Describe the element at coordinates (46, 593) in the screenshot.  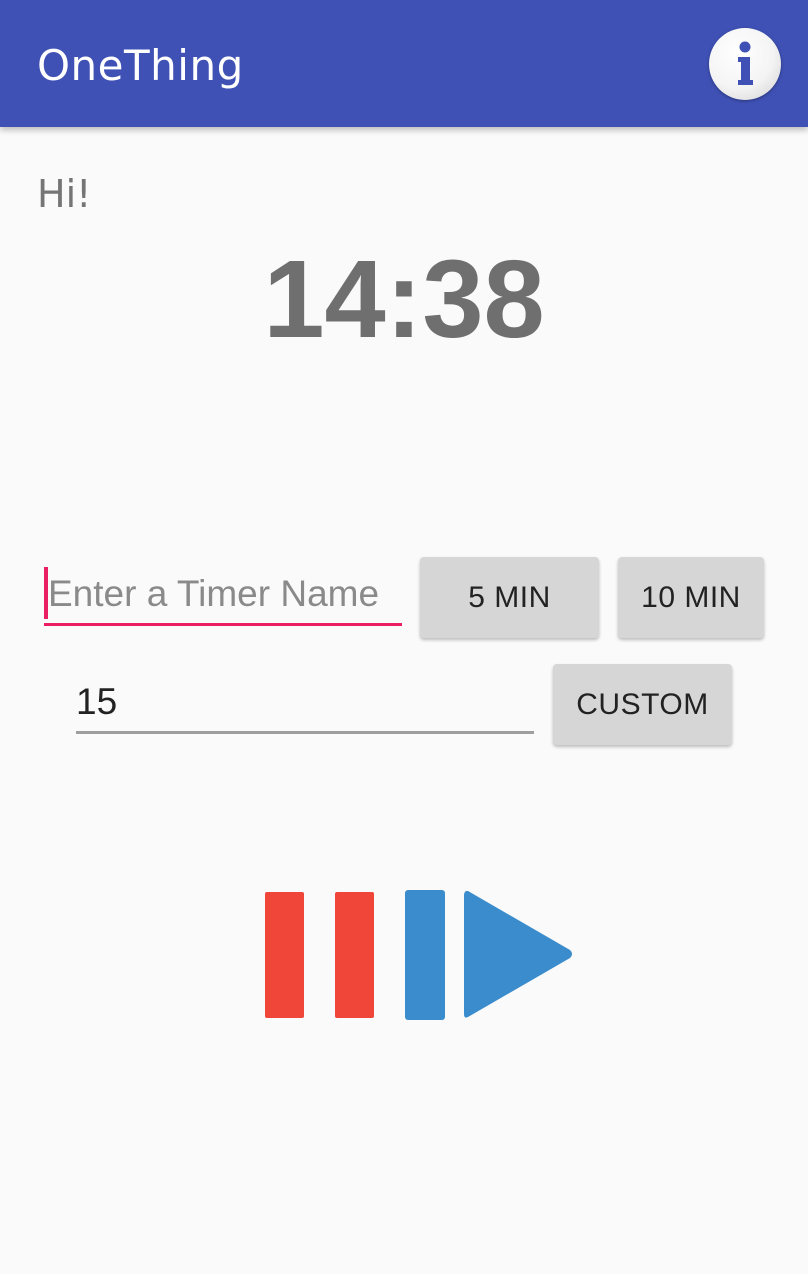
I see `text-cursor` at that location.